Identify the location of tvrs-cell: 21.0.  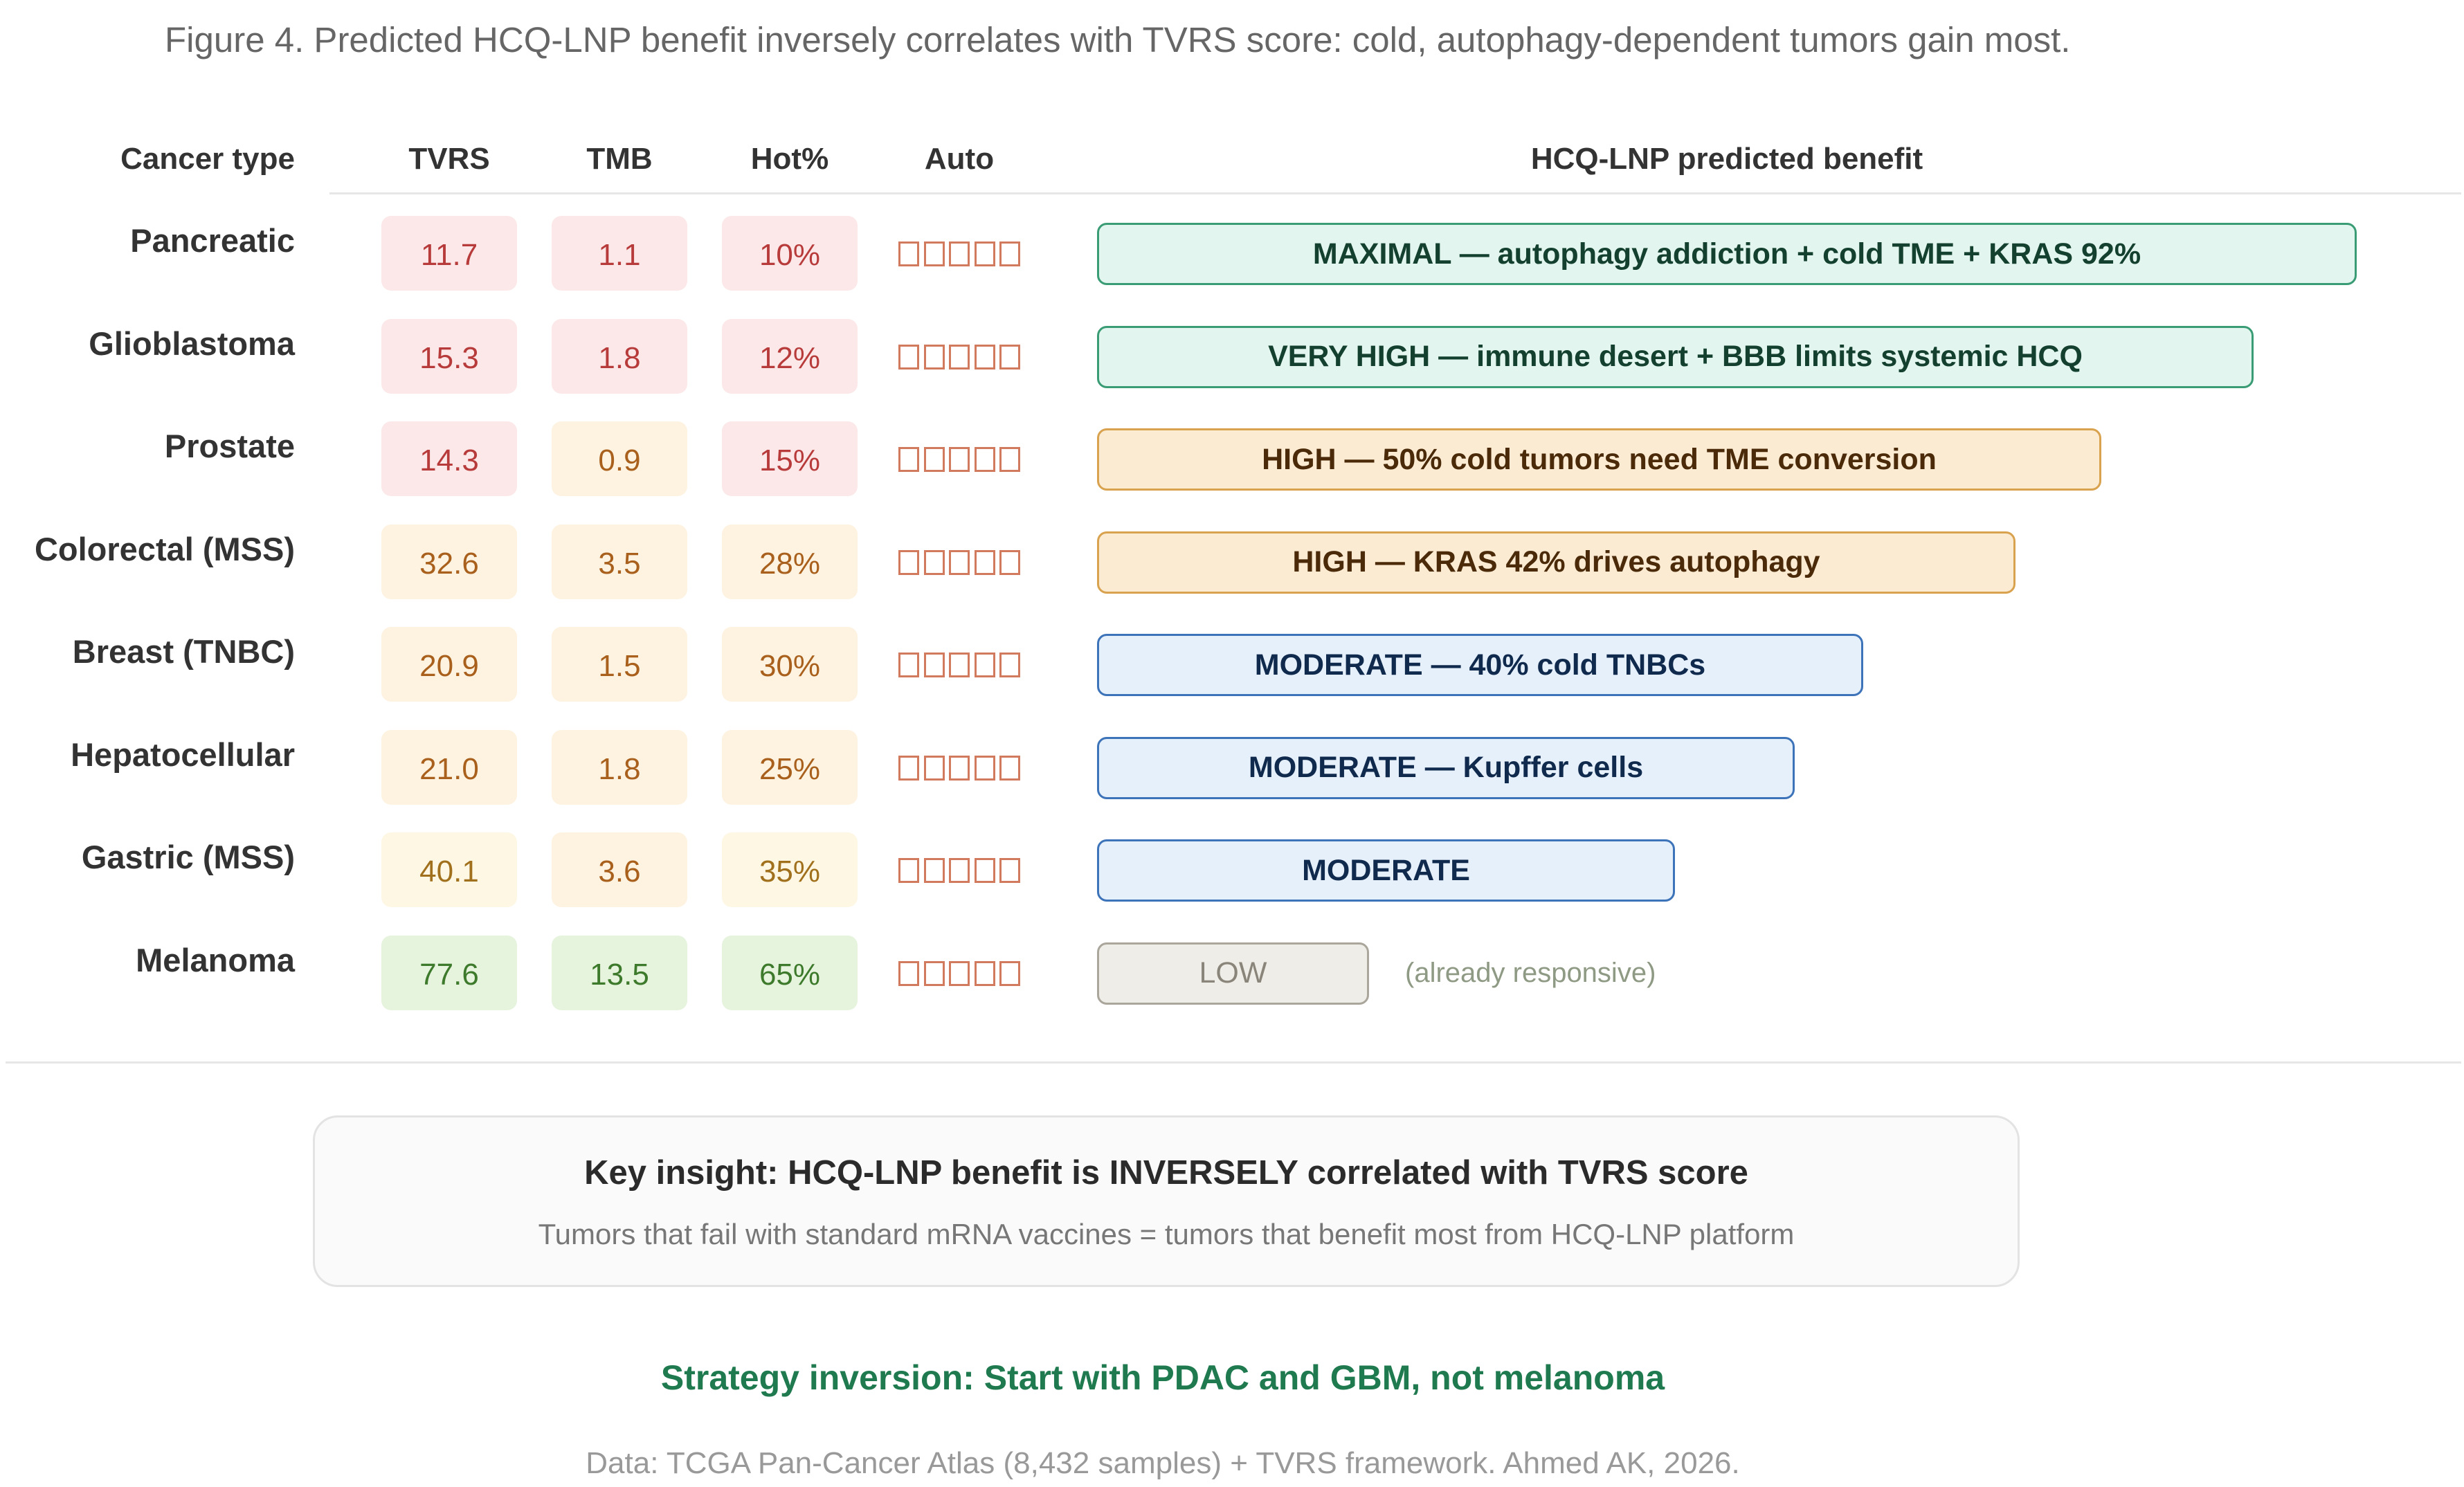
(449, 767).